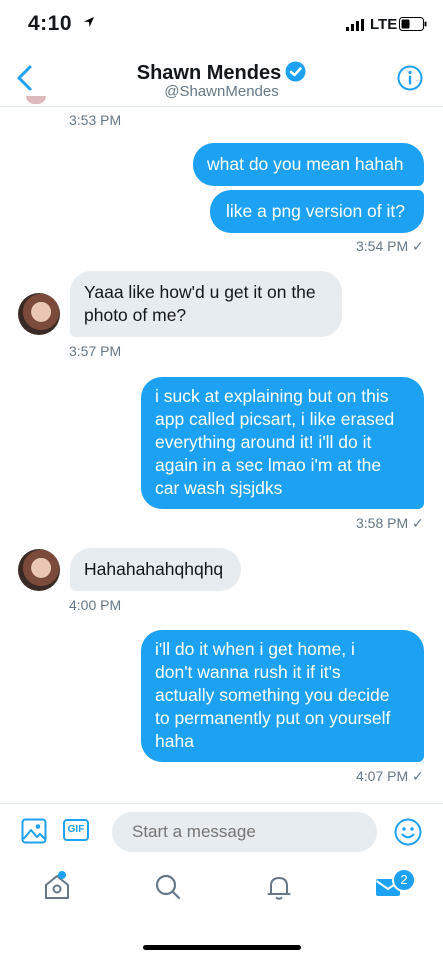  Describe the element at coordinates (174, 741) in the screenshot. I see `message-text: haha` at that location.